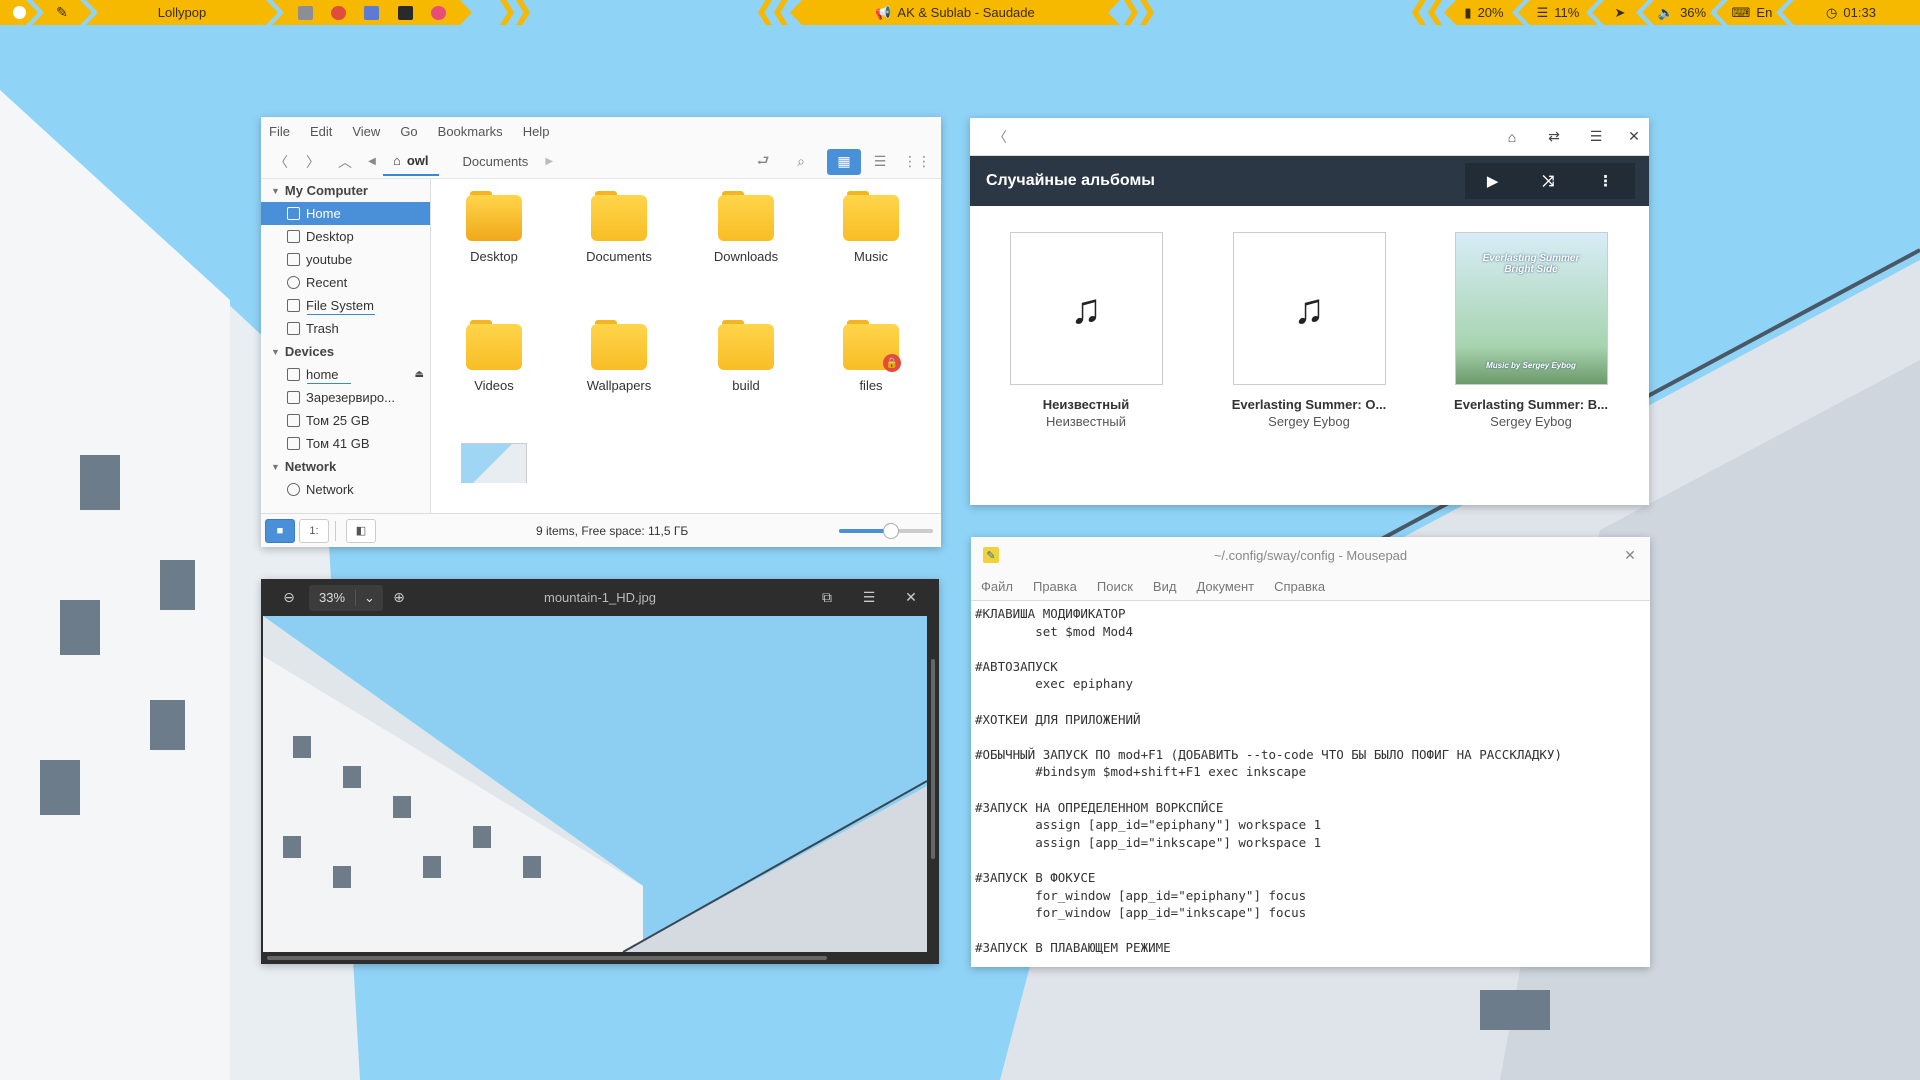 The image size is (1920, 1080). Describe the element at coordinates (1055, 586) in the screenshot. I see `menu-edit: Правка` at that location.